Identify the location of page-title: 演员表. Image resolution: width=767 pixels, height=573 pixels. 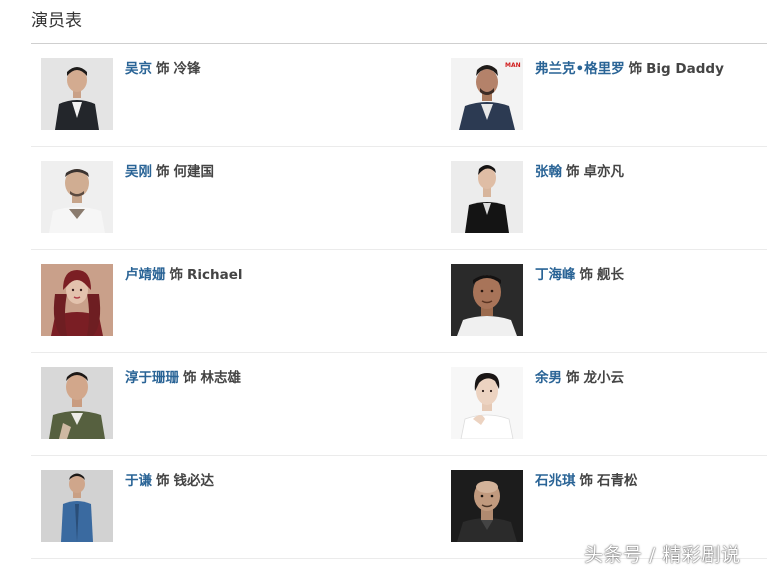
(56, 21).